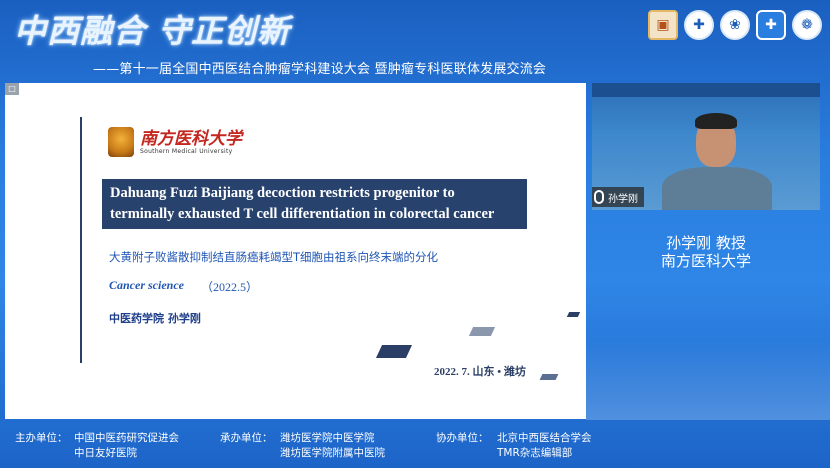 This screenshot has width=830, height=468. I want to click on host-label: 主办单位：, so click(41, 438).